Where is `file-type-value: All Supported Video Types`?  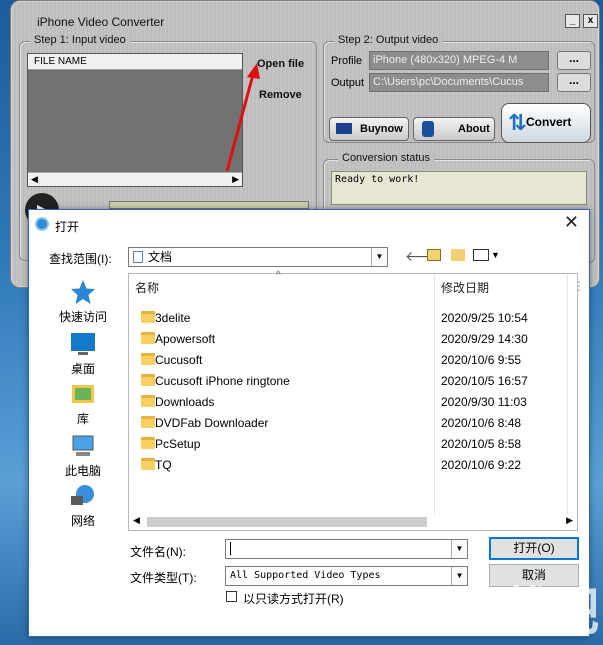 file-type-value: All Supported Video Types is located at coordinates (305, 575).